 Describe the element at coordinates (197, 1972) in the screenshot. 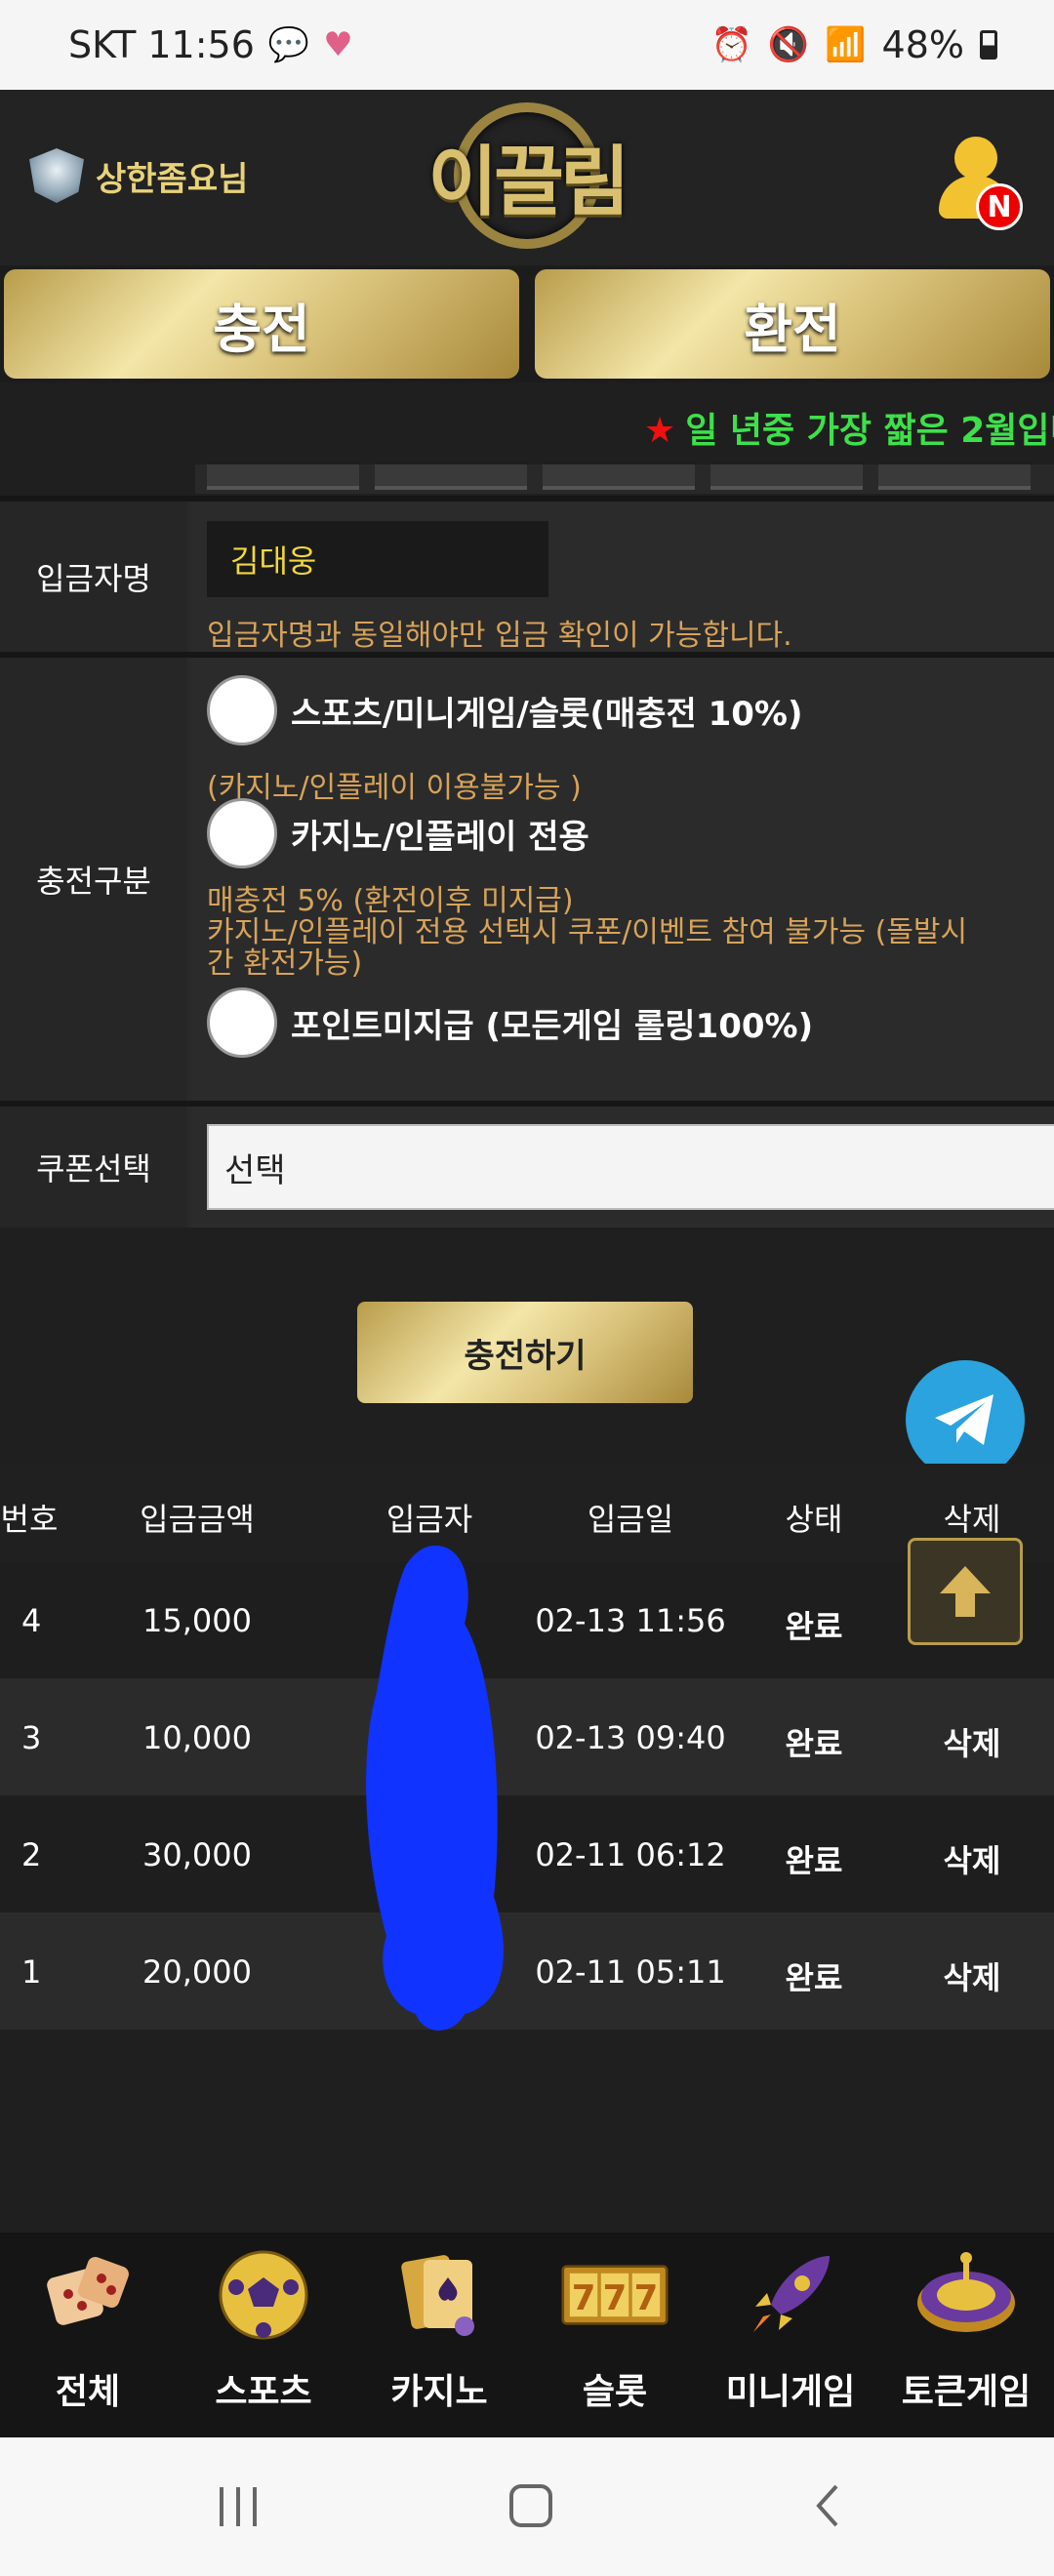

I see `row-amount: 20,000` at that location.